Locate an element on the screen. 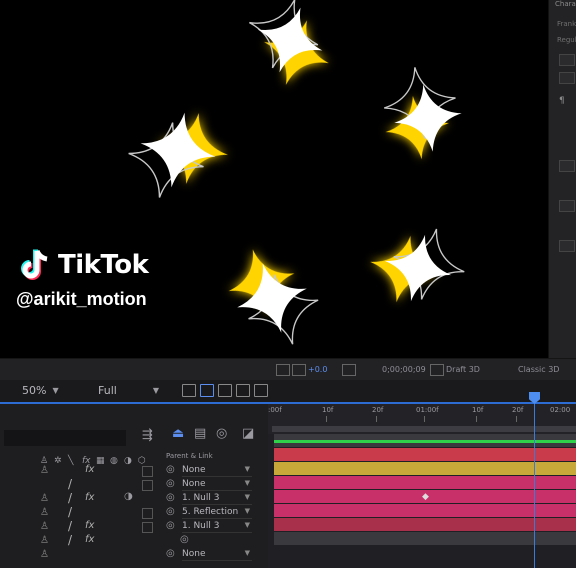 The width and height of the screenshot is (576, 568). renderer-select: Classic 3D is located at coordinates (538, 369).